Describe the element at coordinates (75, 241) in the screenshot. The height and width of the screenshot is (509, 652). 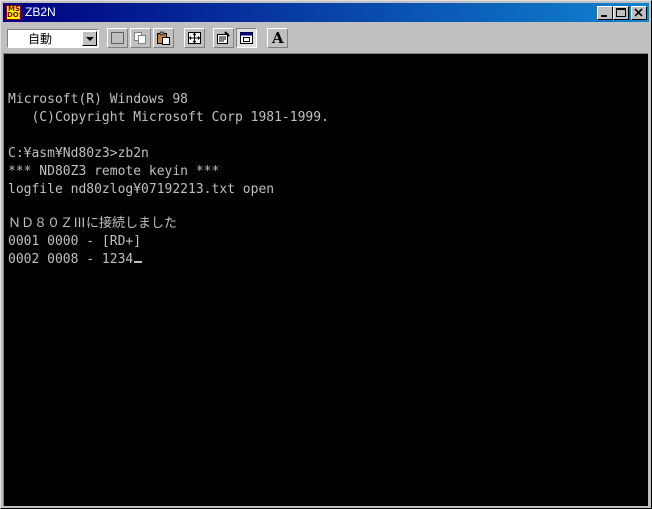
I see `console-line: 0001 0000 - [RD+]` at that location.